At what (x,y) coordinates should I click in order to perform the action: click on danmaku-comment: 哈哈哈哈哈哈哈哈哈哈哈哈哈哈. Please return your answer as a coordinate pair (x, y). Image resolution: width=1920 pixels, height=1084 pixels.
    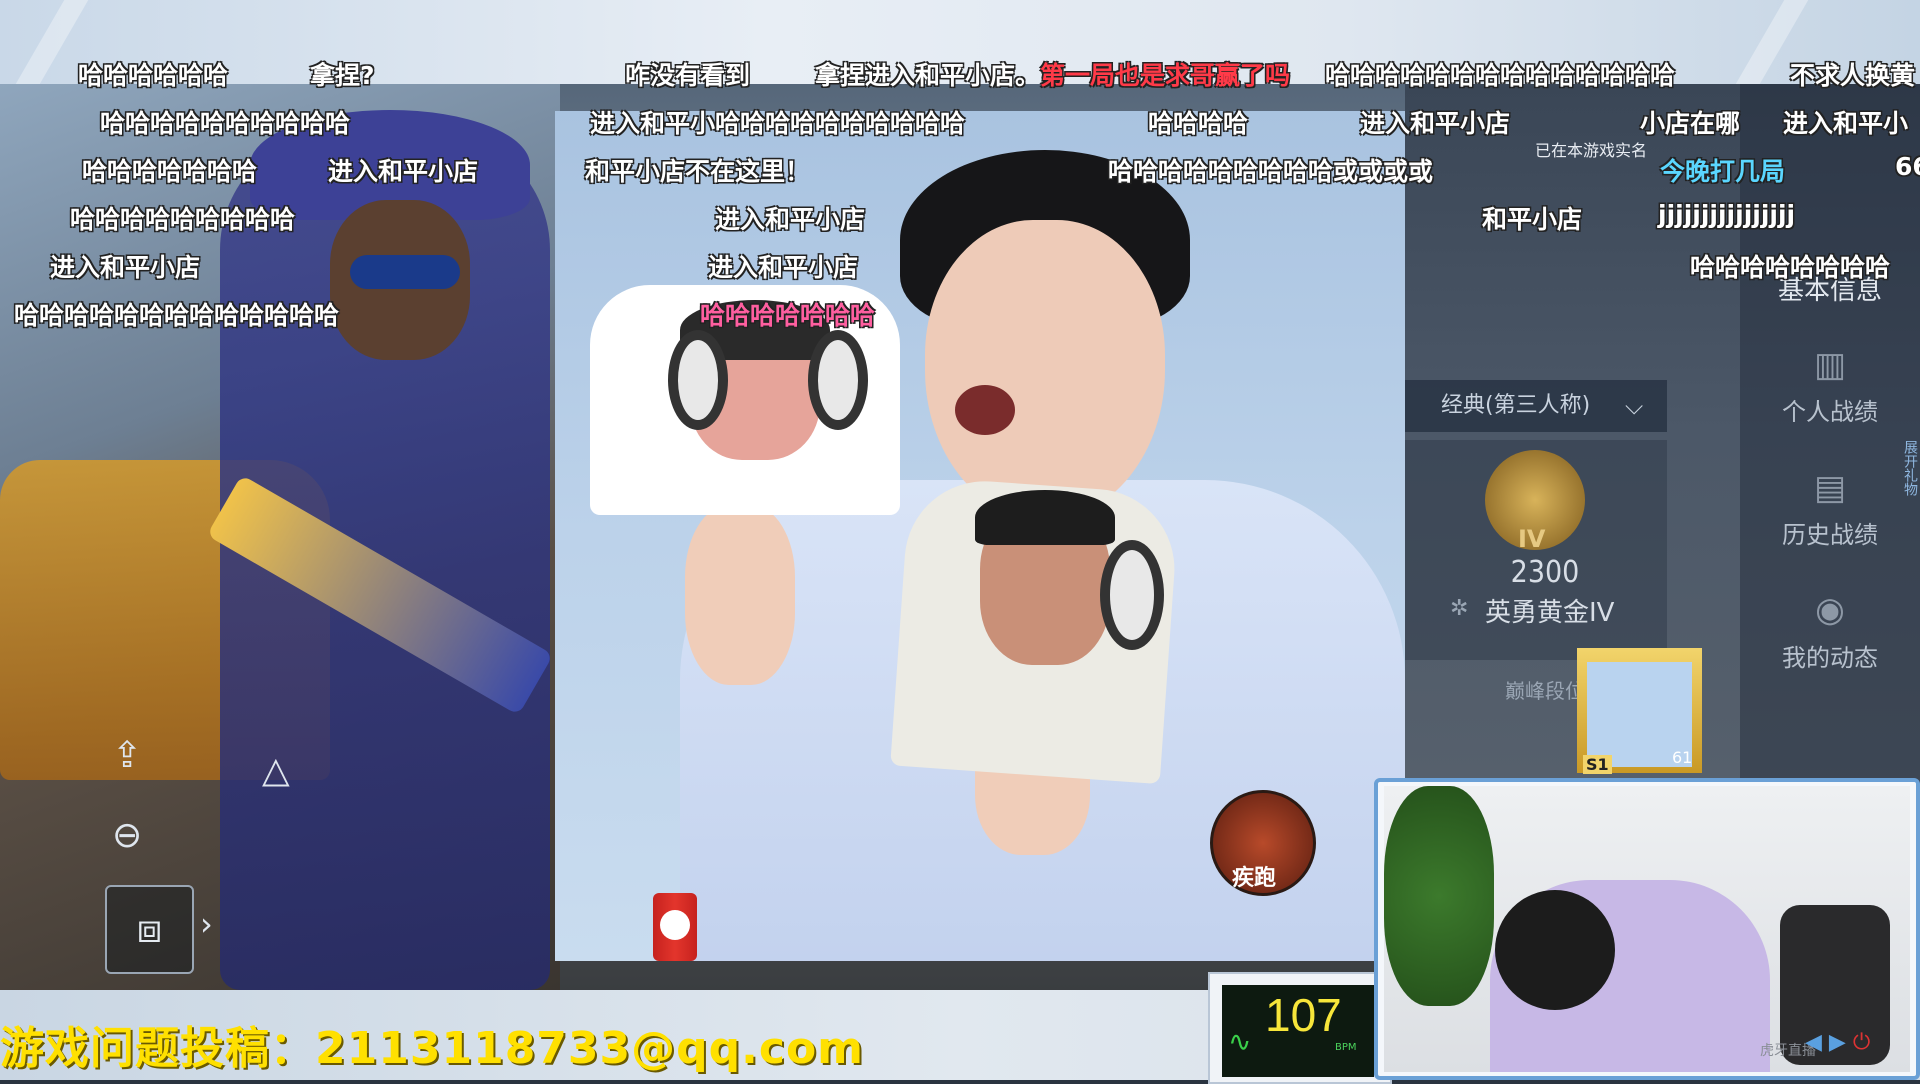
    Looking at the image, I should click on (1500, 75).